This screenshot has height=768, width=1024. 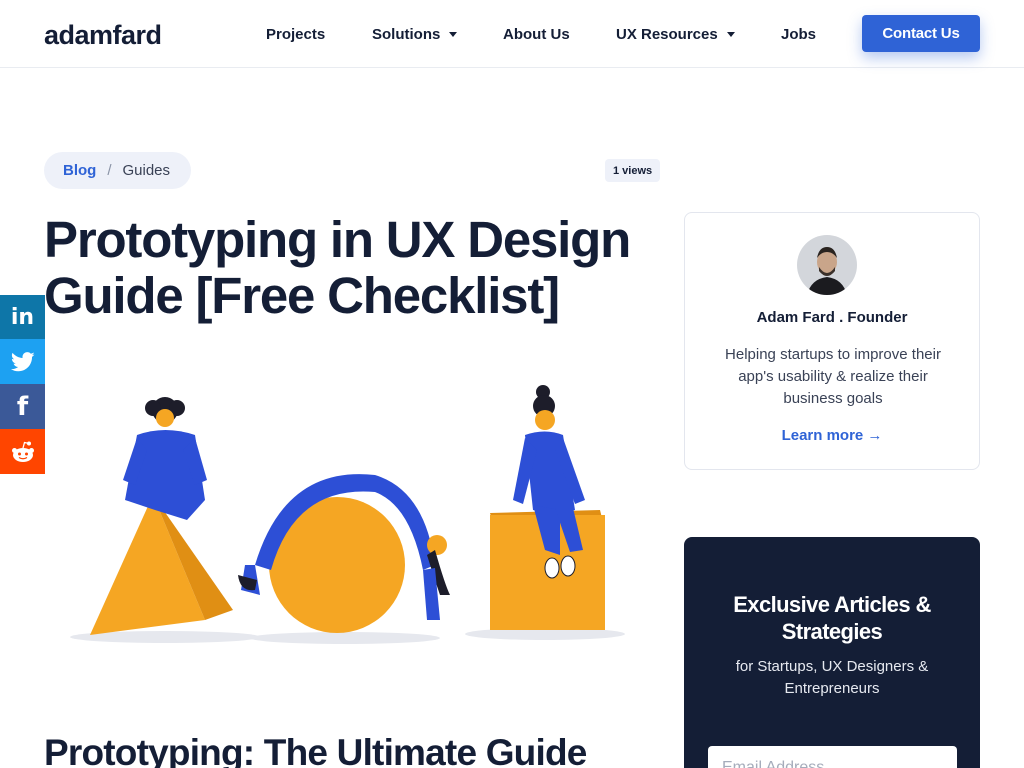 I want to click on nav-about-us: About Us, so click(x=536, y=34).